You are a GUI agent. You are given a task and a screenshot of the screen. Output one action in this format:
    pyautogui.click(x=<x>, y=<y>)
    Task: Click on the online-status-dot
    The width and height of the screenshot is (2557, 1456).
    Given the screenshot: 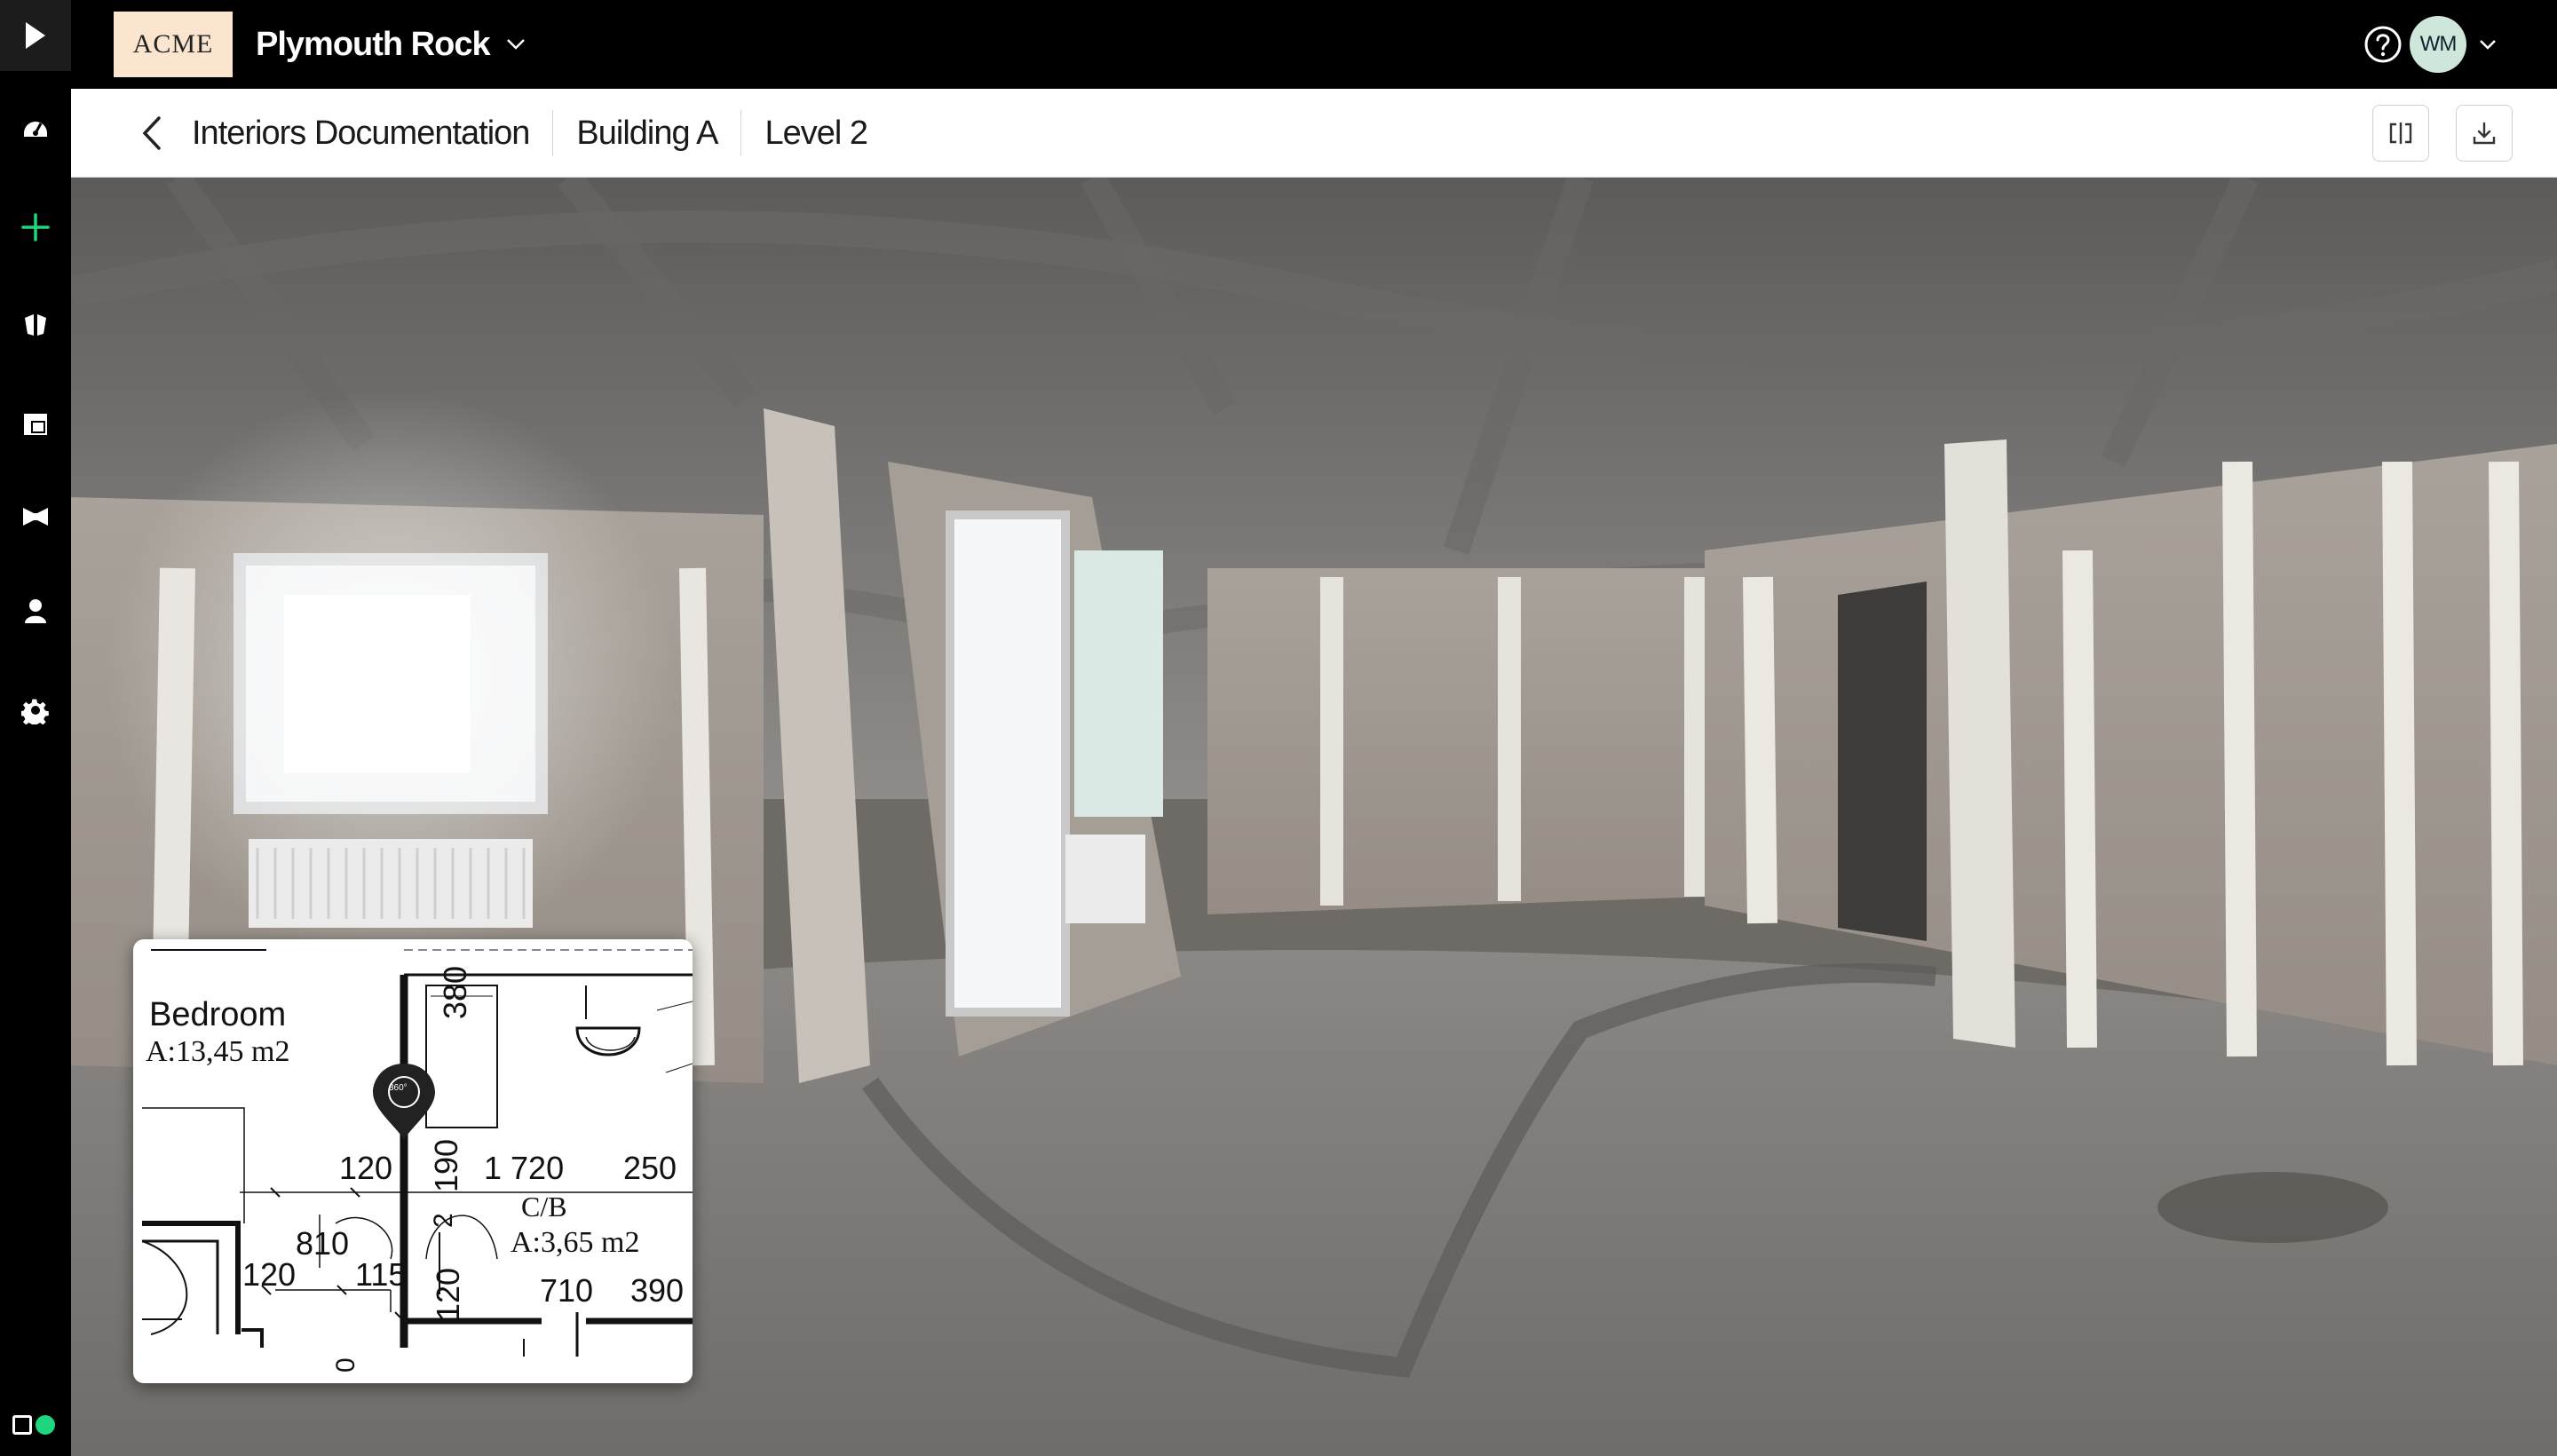 What is the action you would take?
    pyautogui.click(x=45, y=1425)
    